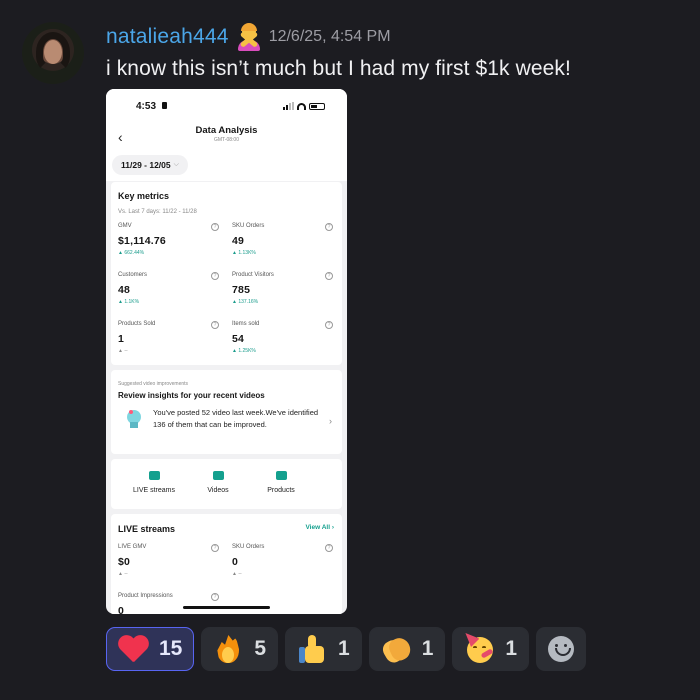  What do you see at coordinates (133, 275) in the screenshot?
I see `metric-label: Customers` at bounding box center [133, 275].